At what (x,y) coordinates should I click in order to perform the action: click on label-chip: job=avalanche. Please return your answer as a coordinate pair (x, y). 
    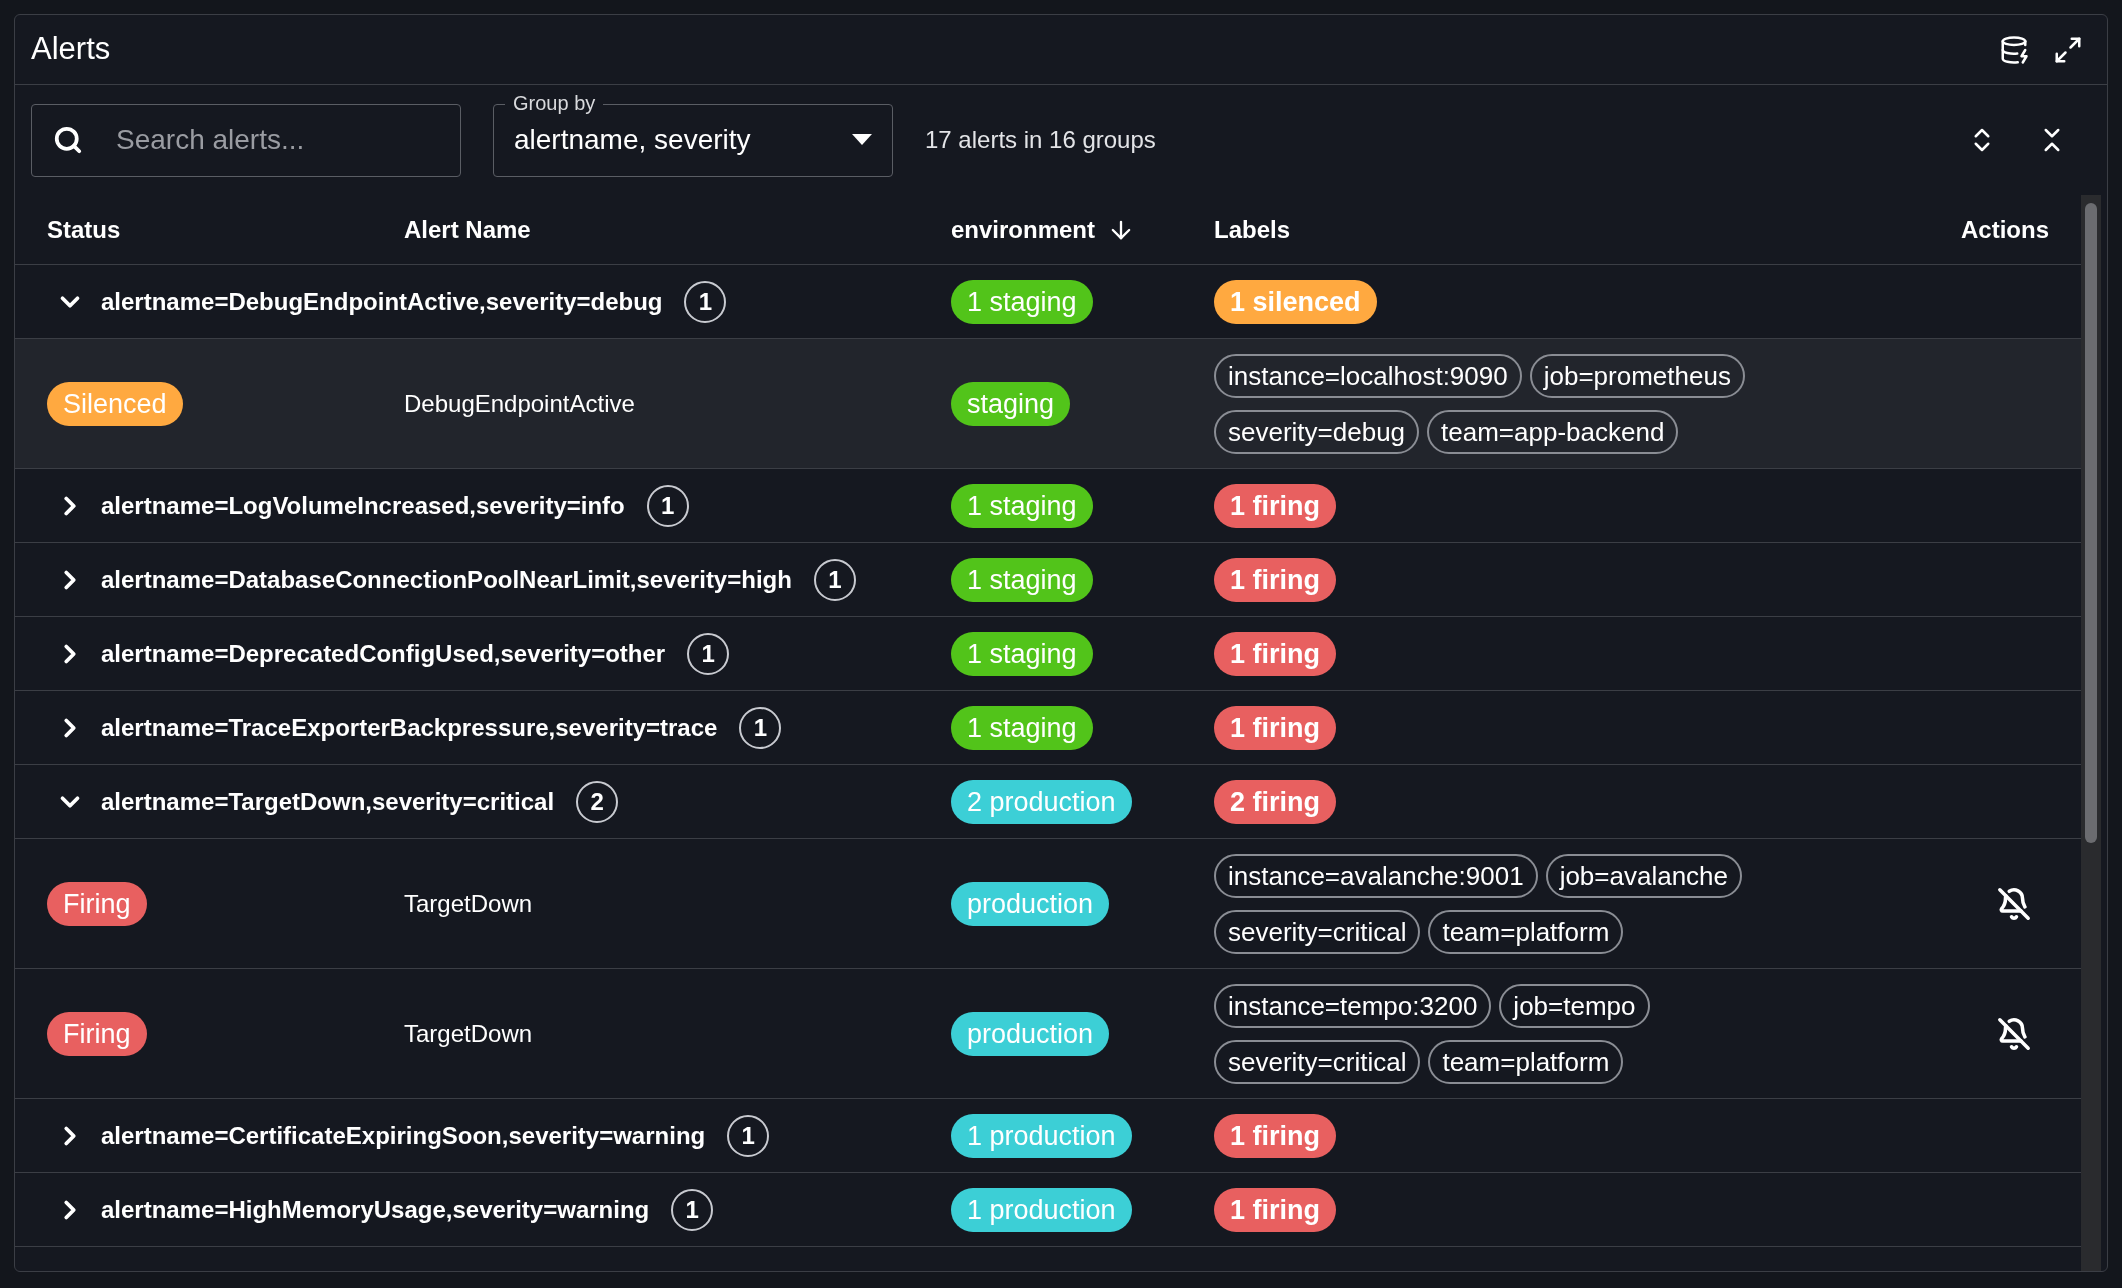
    Looking at the image, I should click on (1644, 875).